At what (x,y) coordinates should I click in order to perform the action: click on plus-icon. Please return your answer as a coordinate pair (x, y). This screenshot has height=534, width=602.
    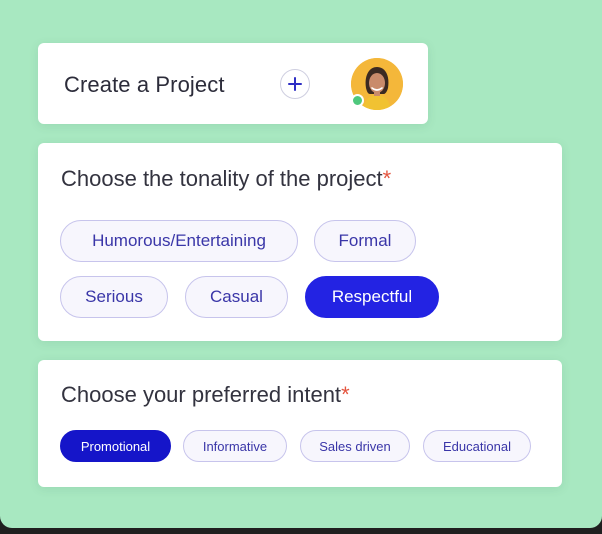
    Looking at the image, I should click on (295, 84).